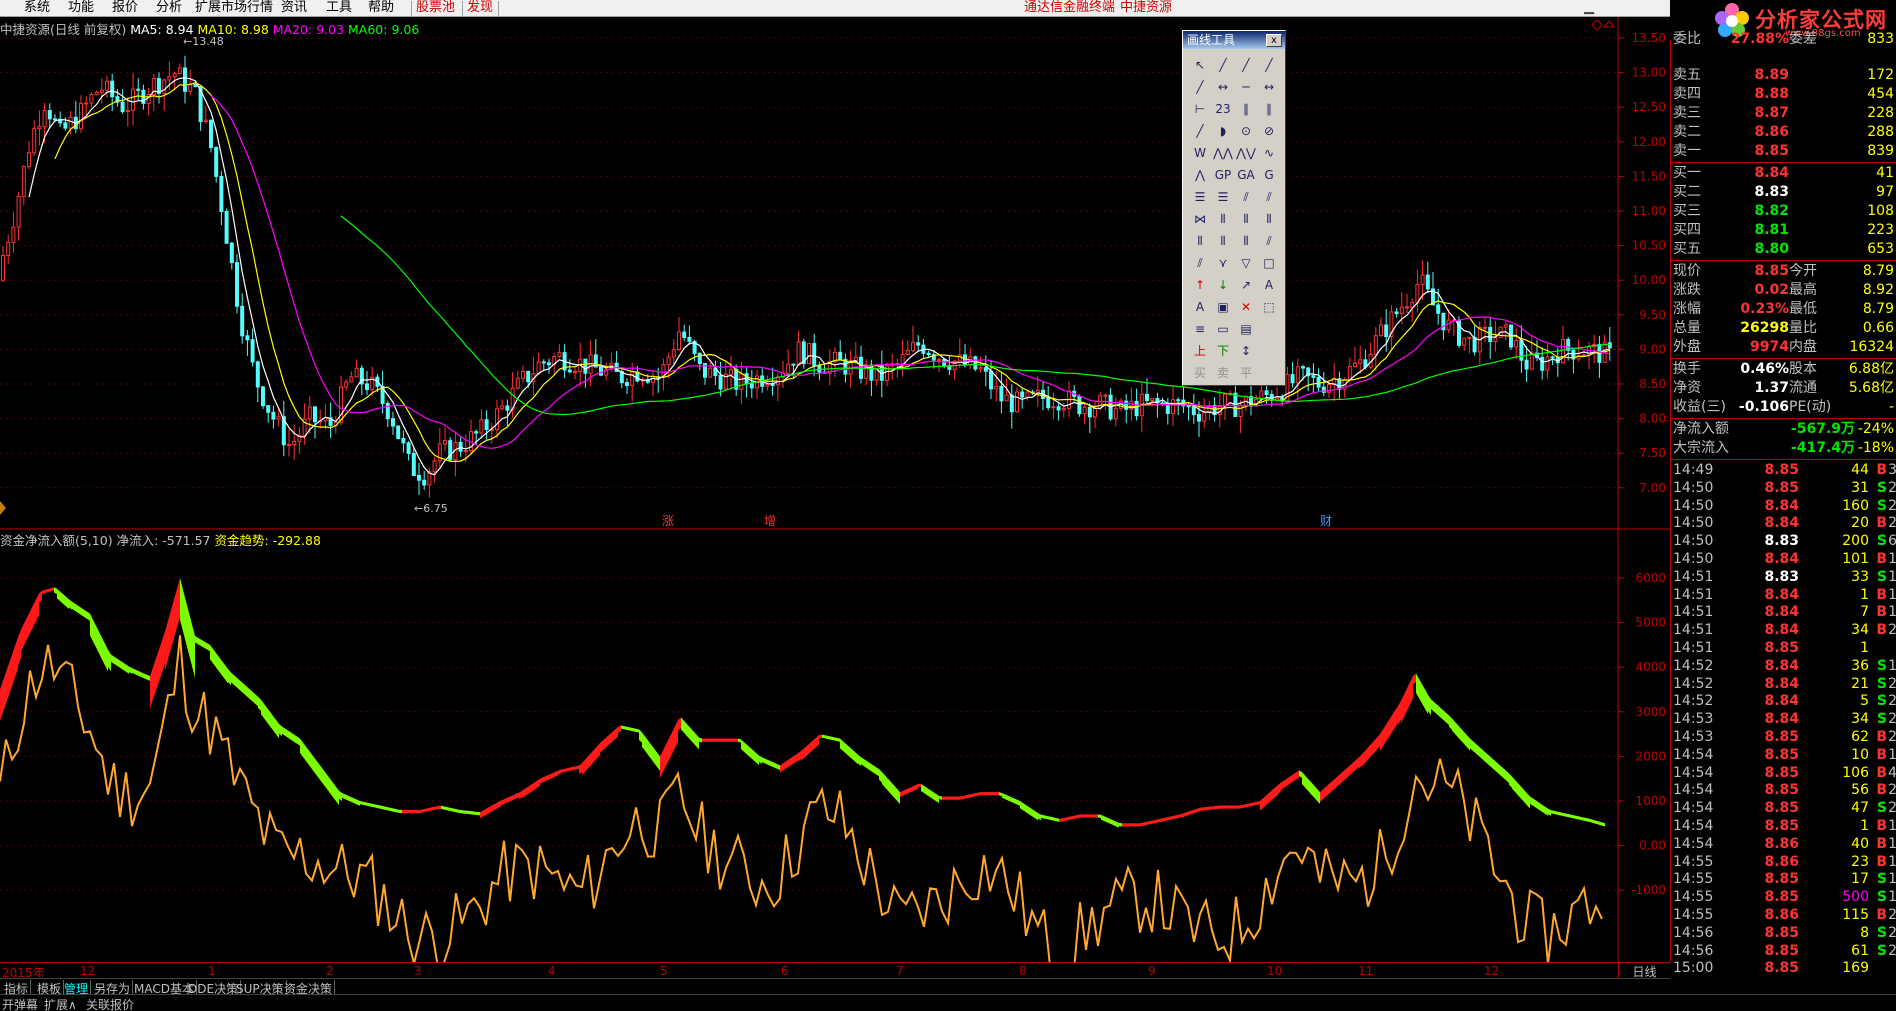 Image resolution: width=1896 pixels, height=1011 pixels. I want to click on drawing-tool-button: ↓, so click(1223, 285).